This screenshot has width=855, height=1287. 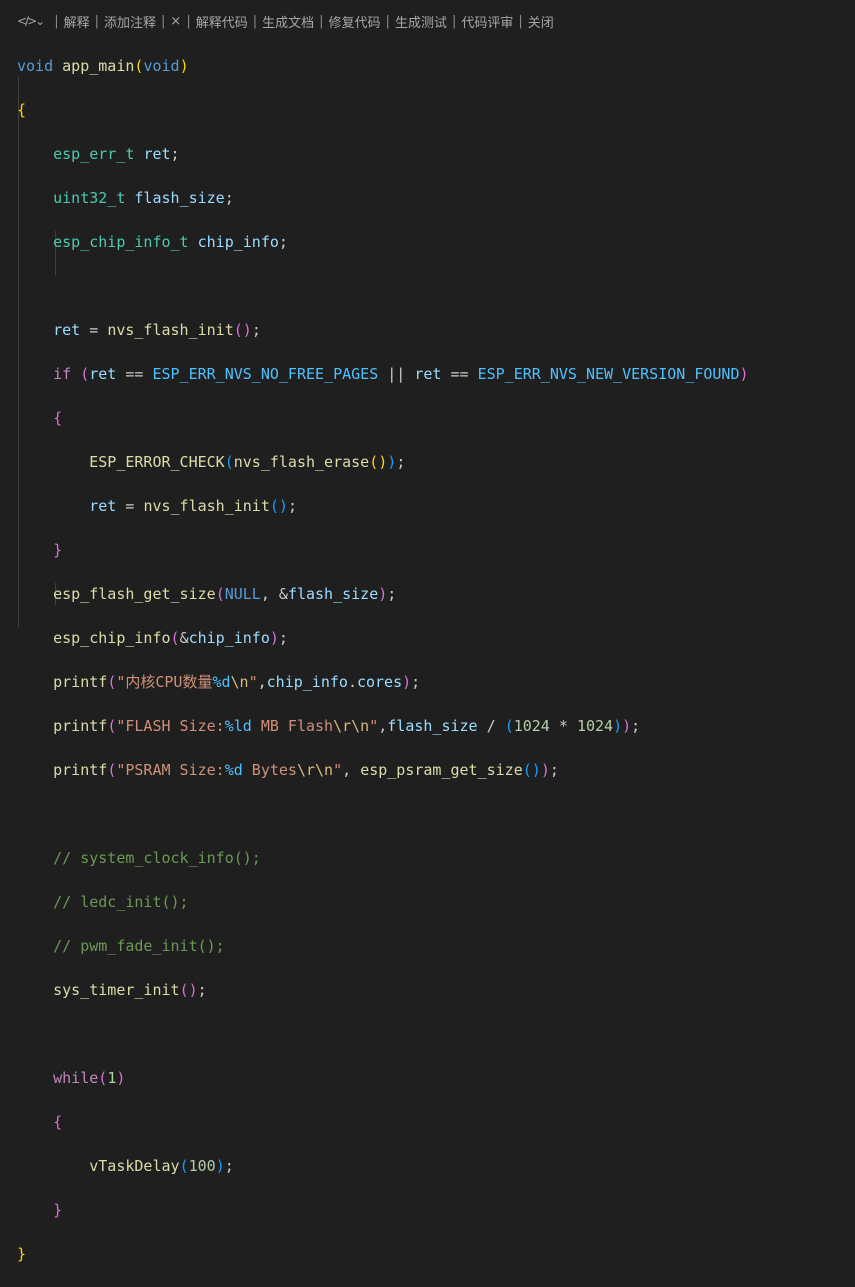 What do you see at coordinates (179, 198) in the screenshot?
I see `code-token: flash_size` at bounding box center [179, 198].